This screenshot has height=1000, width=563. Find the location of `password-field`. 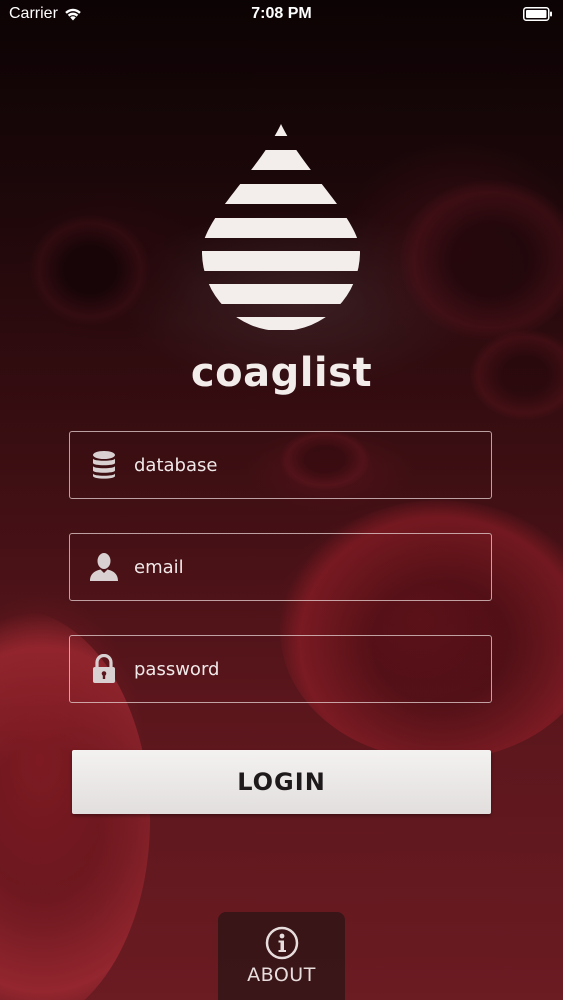

password-field is located at coordinates (280, 669).